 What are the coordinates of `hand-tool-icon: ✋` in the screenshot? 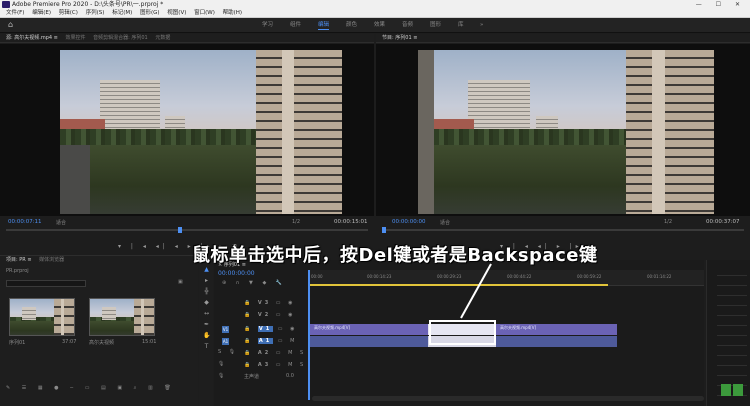 It's located at (206, 335).